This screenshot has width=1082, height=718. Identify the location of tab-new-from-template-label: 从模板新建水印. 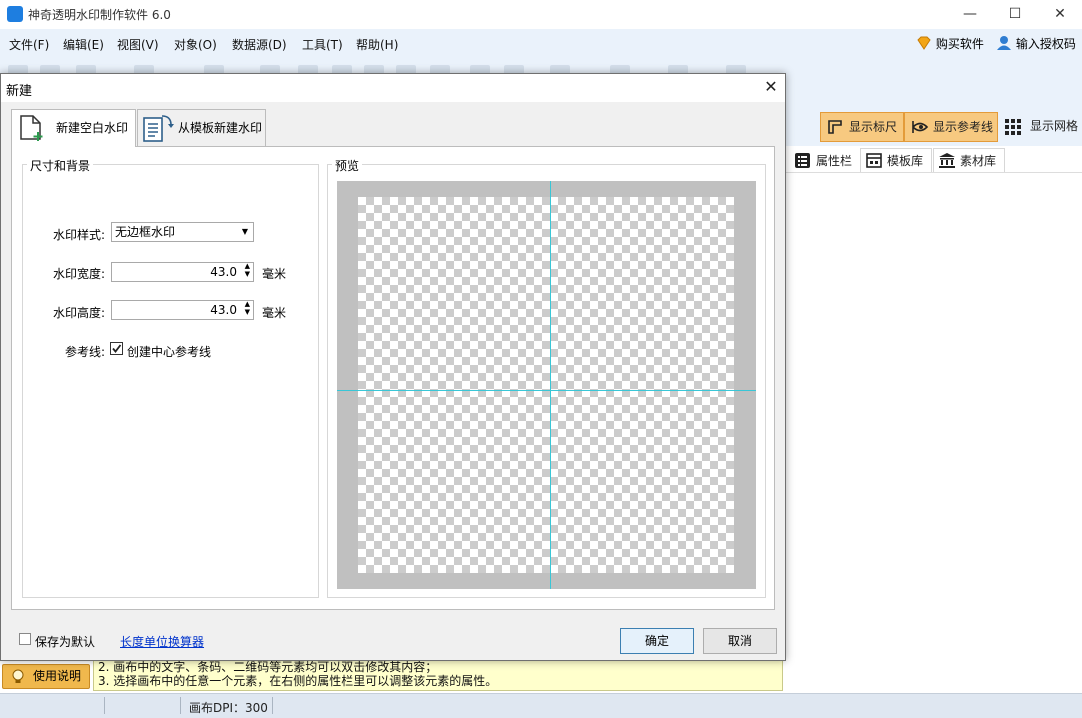
(220, 128).